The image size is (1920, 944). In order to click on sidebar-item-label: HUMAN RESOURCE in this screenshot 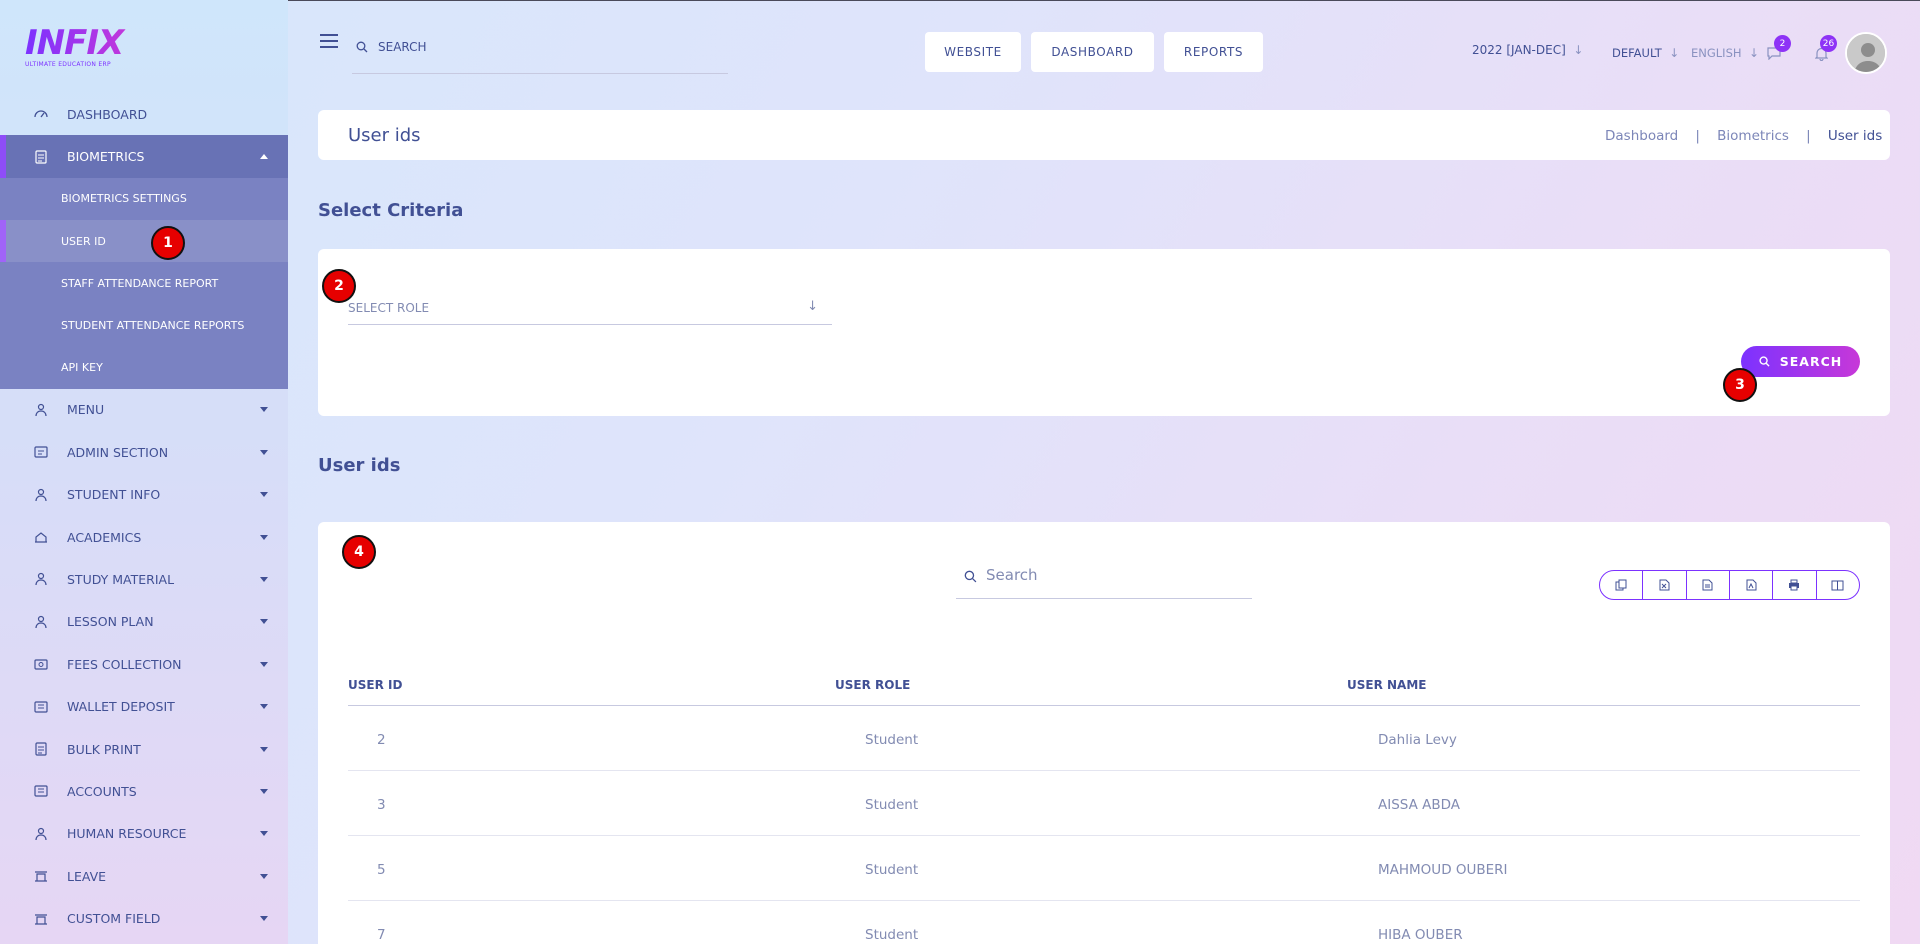, I will do `click(127, 834)`.